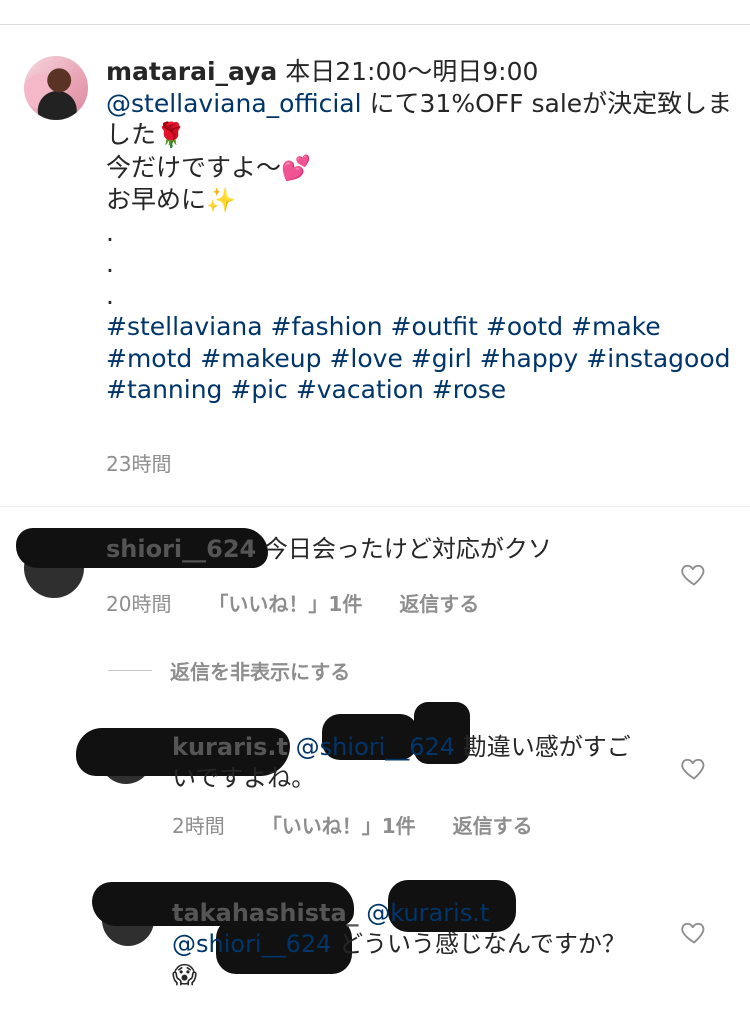 This screenshot has height=1028, width=750. I want to click on top-divider, so click(375, 24).